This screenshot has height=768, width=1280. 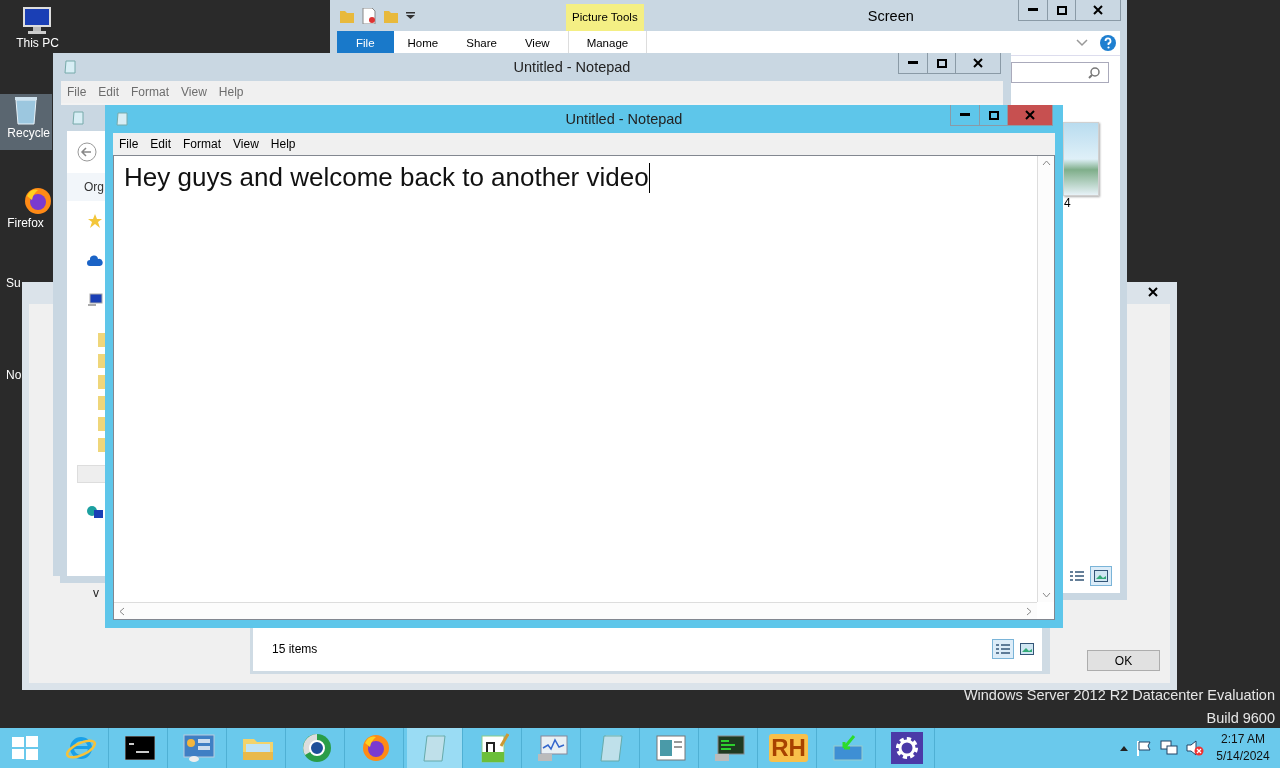 What do you see at coordinates (890, 15) in the screenshot?
I see `window-title: Screen` at bounding box center [890, 15].